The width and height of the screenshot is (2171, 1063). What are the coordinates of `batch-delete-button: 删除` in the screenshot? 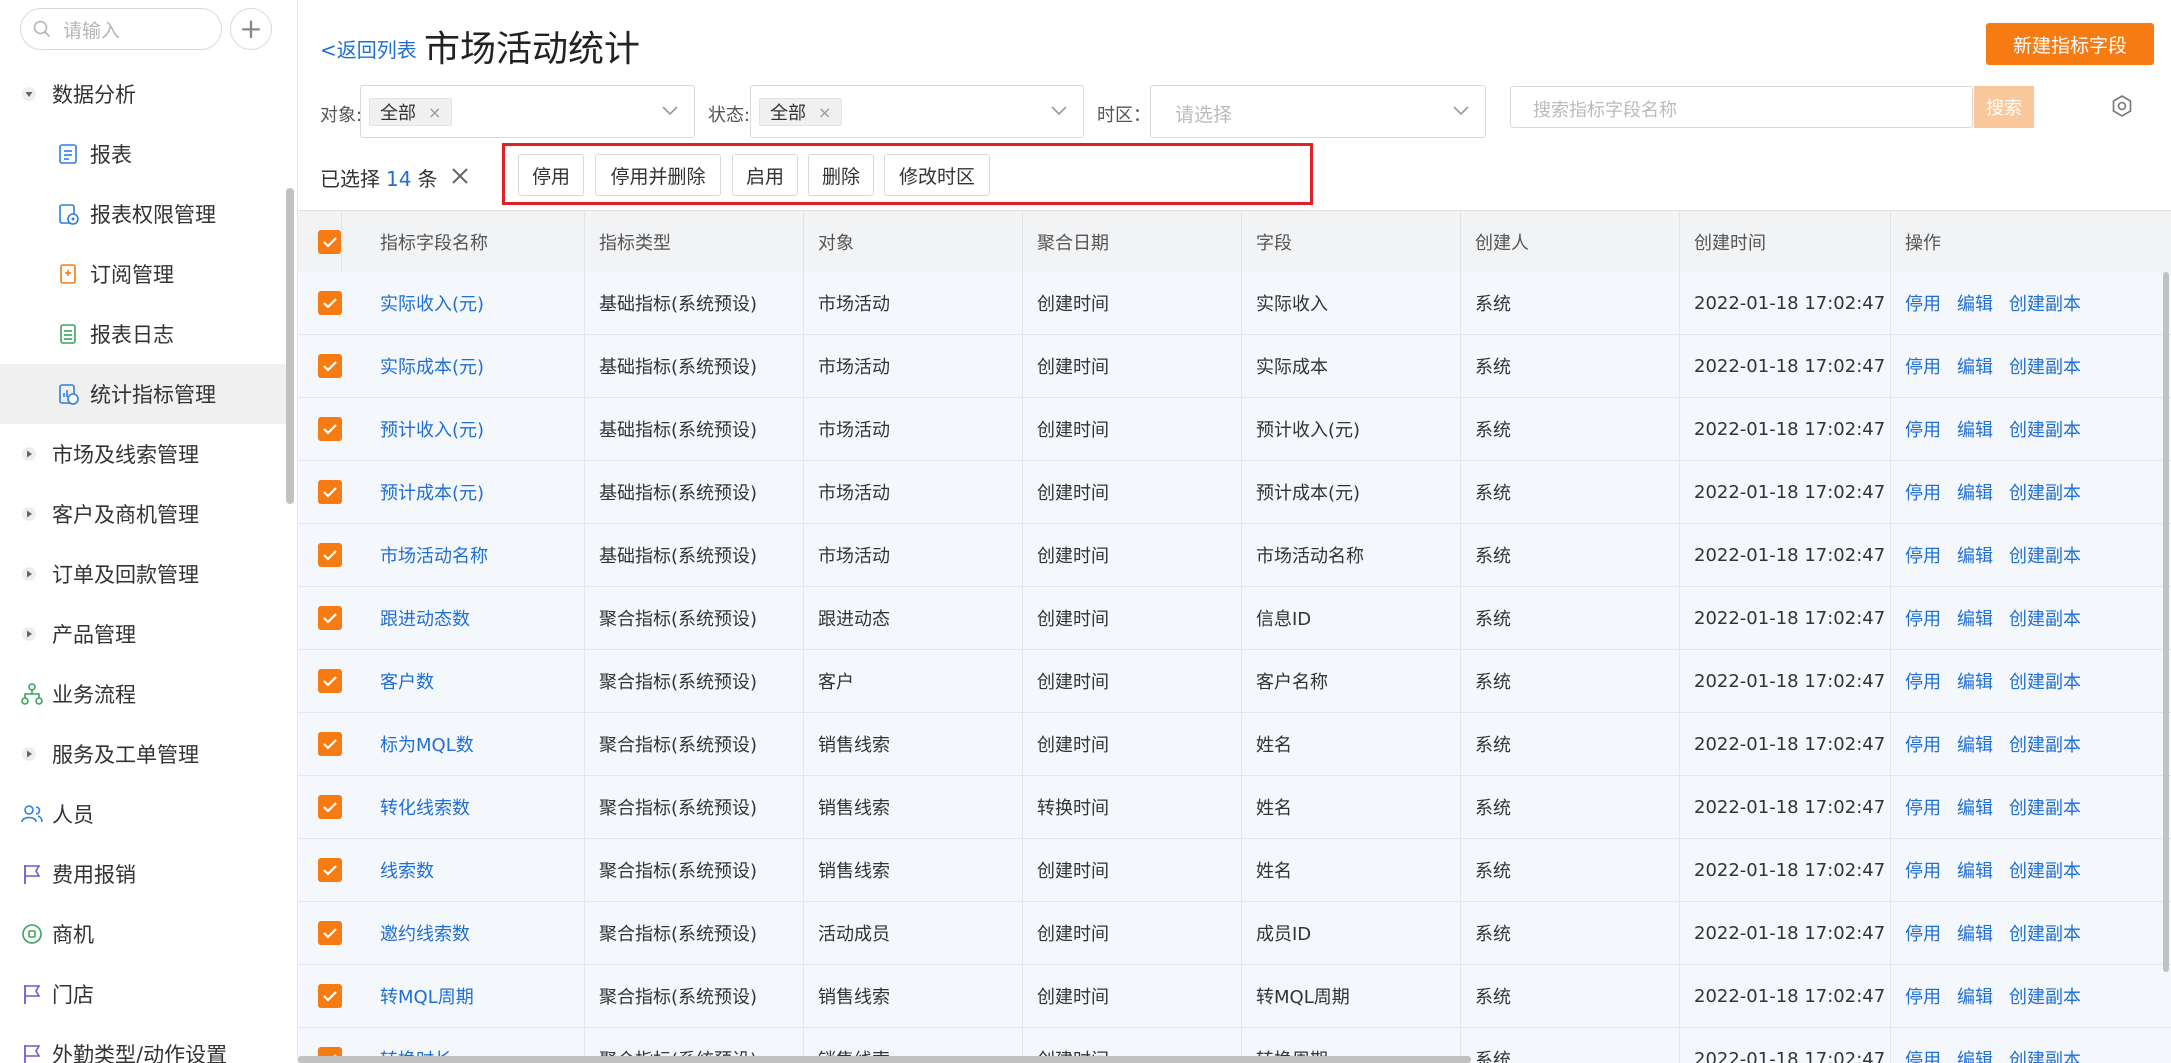 It's located at (841, 175).